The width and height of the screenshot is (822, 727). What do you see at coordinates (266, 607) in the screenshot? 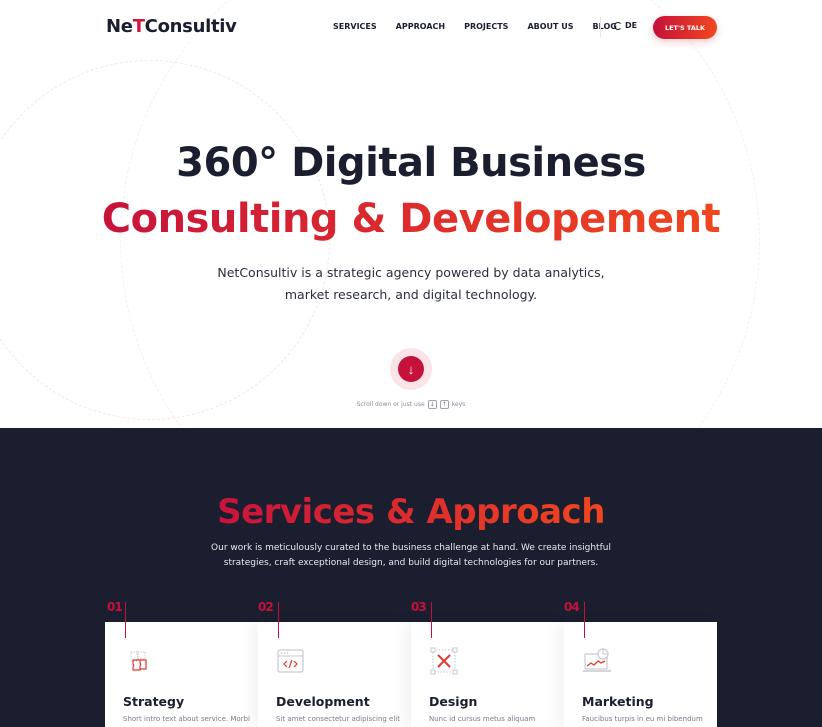
I see `card-number: 02` at bounding box center [266, 607].